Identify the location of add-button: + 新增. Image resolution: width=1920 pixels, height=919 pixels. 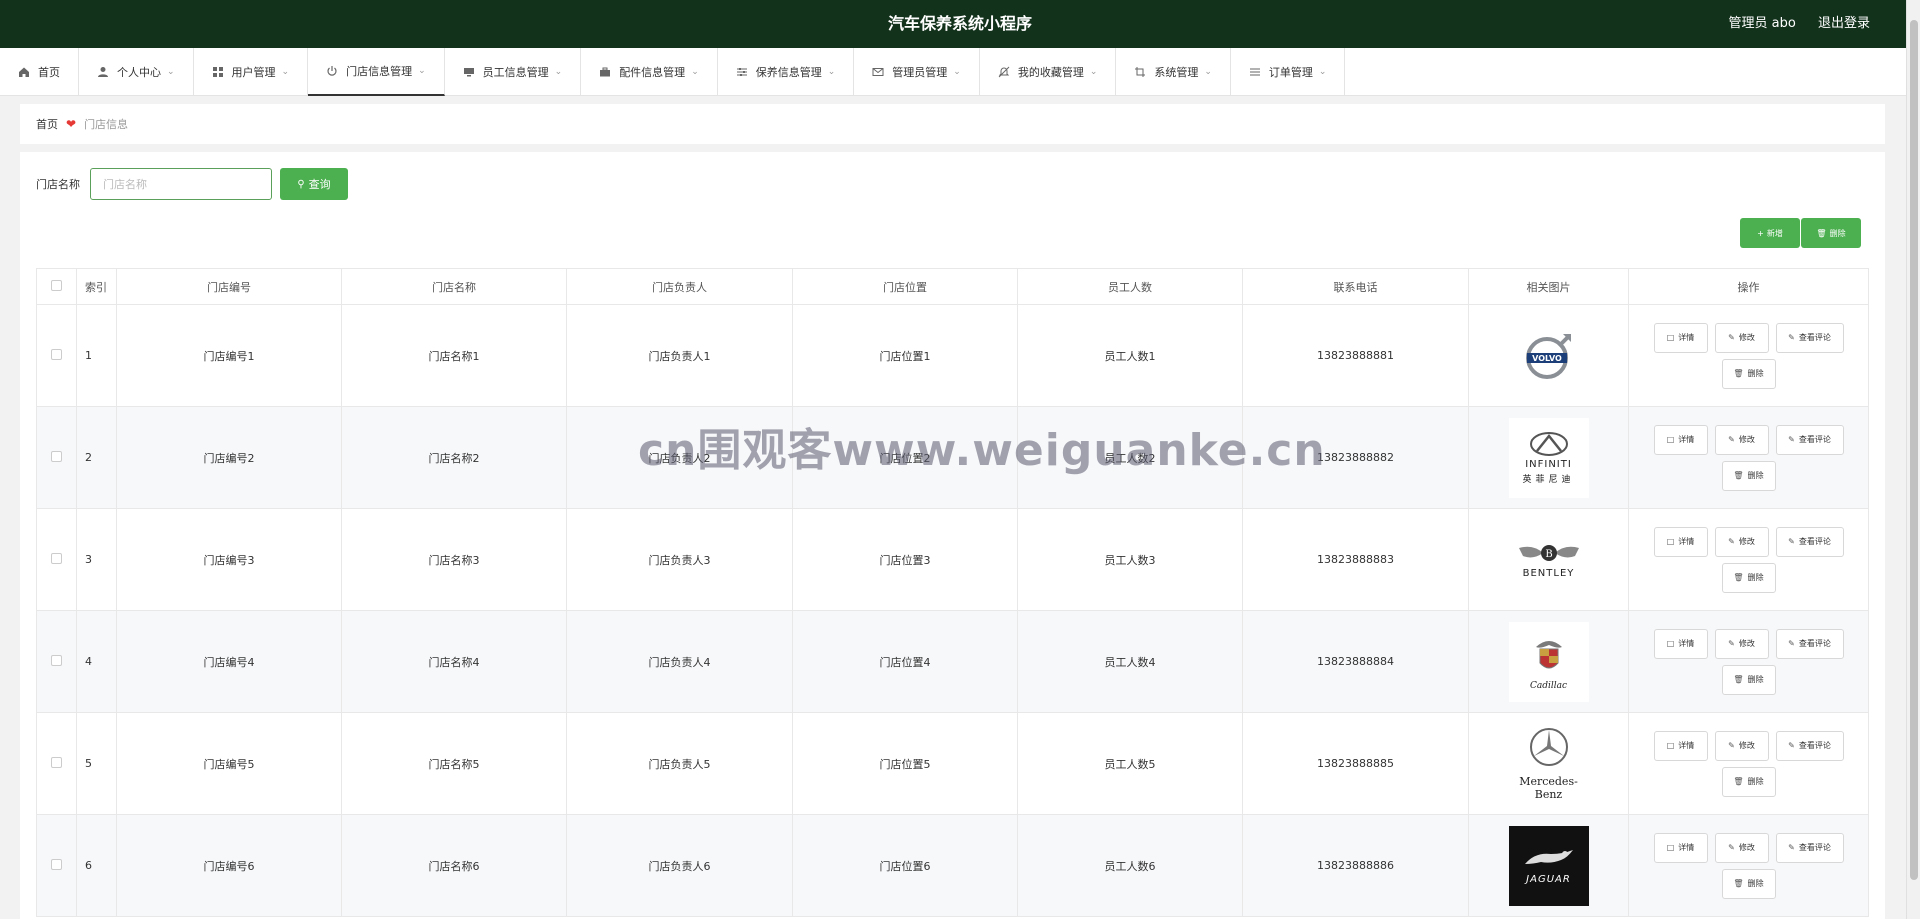
(1770, 233).